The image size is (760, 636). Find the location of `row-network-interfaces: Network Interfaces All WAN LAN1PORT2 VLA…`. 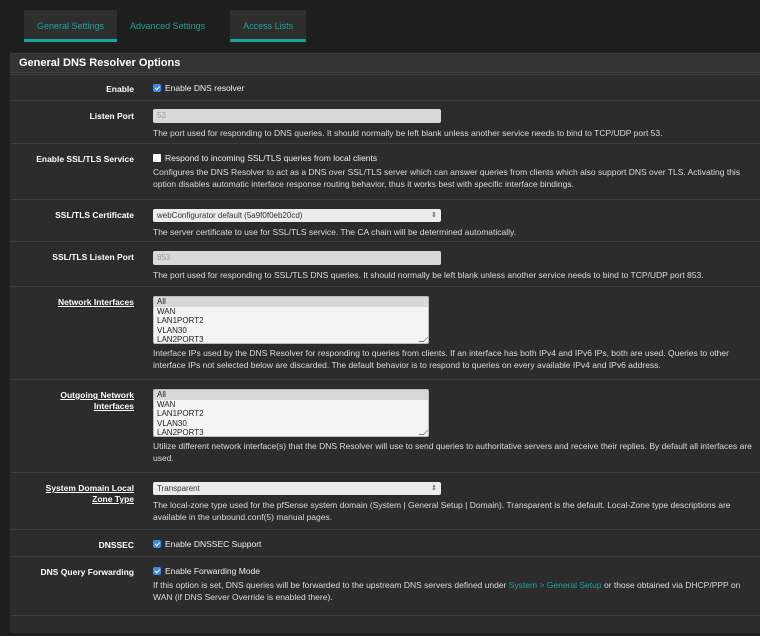

row-network-interfaces: Network Interfaces All WAN LAN1PORT2 VLA… is located at coordinates (385, 332).